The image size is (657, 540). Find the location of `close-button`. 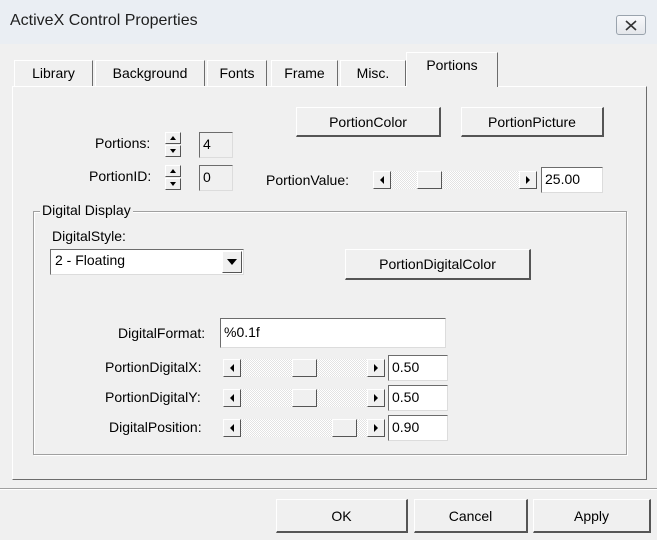

close-button is located at coordinates (631, 25).